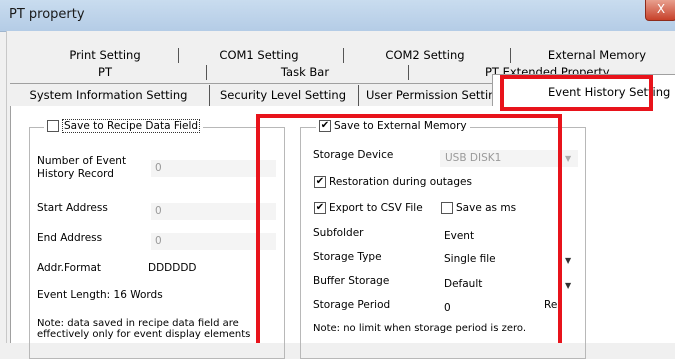 The width and height of the screenshot is (675, 359). Describe the element at coordinates (131, 126) in the screenshot. I see `recipe-data-label: Save to Recipe Data Field` at that location.